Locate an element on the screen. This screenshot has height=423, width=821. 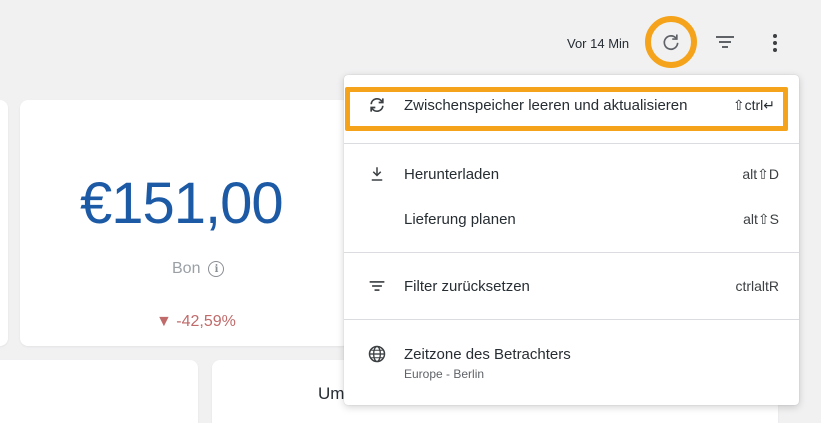
card-bottom-left is located at coordinates (99, 391).